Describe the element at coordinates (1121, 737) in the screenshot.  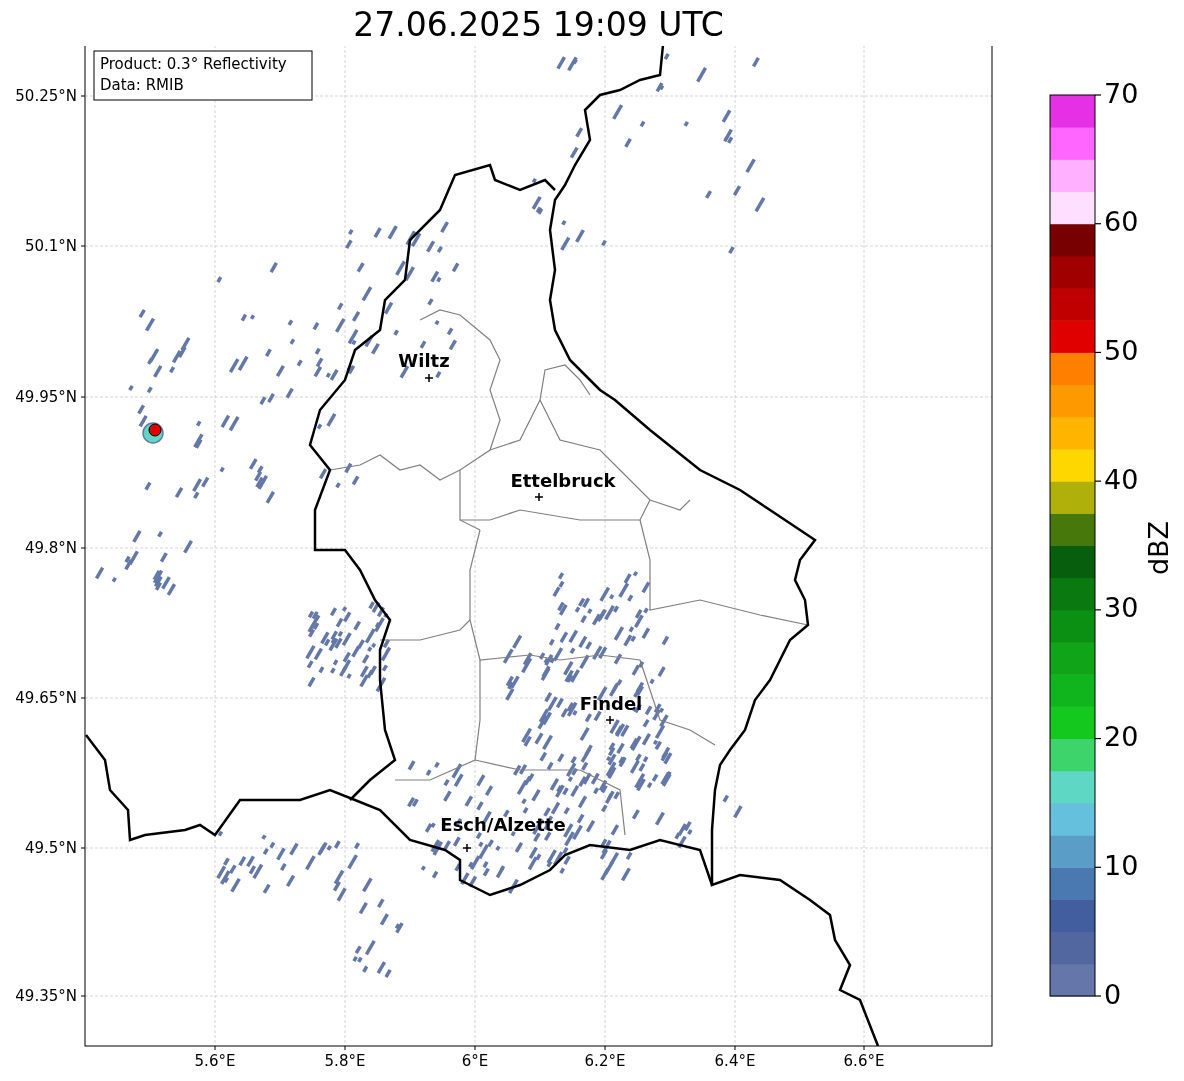
I see `colorbar-tick-label: 20` at that location.